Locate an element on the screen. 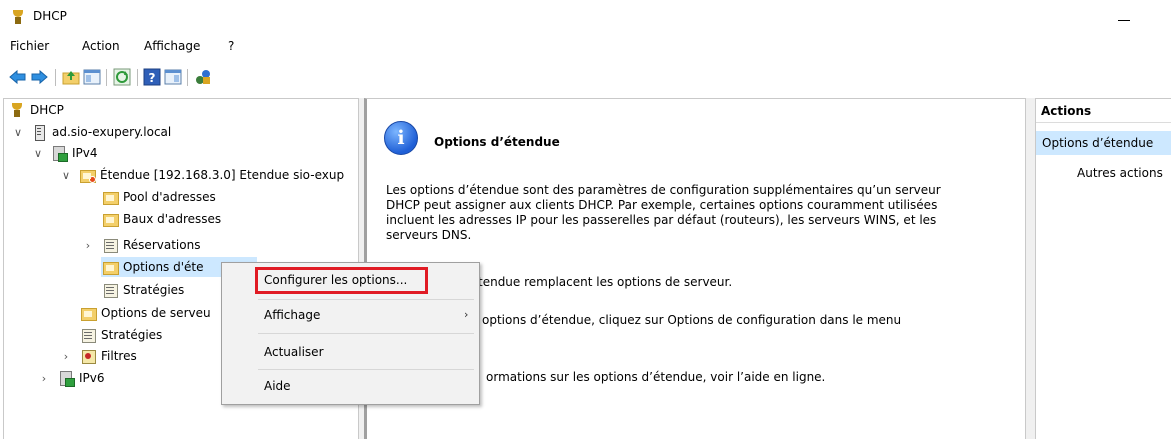  tree-node-label: Options d'éte is located at coordinates (163, 267).